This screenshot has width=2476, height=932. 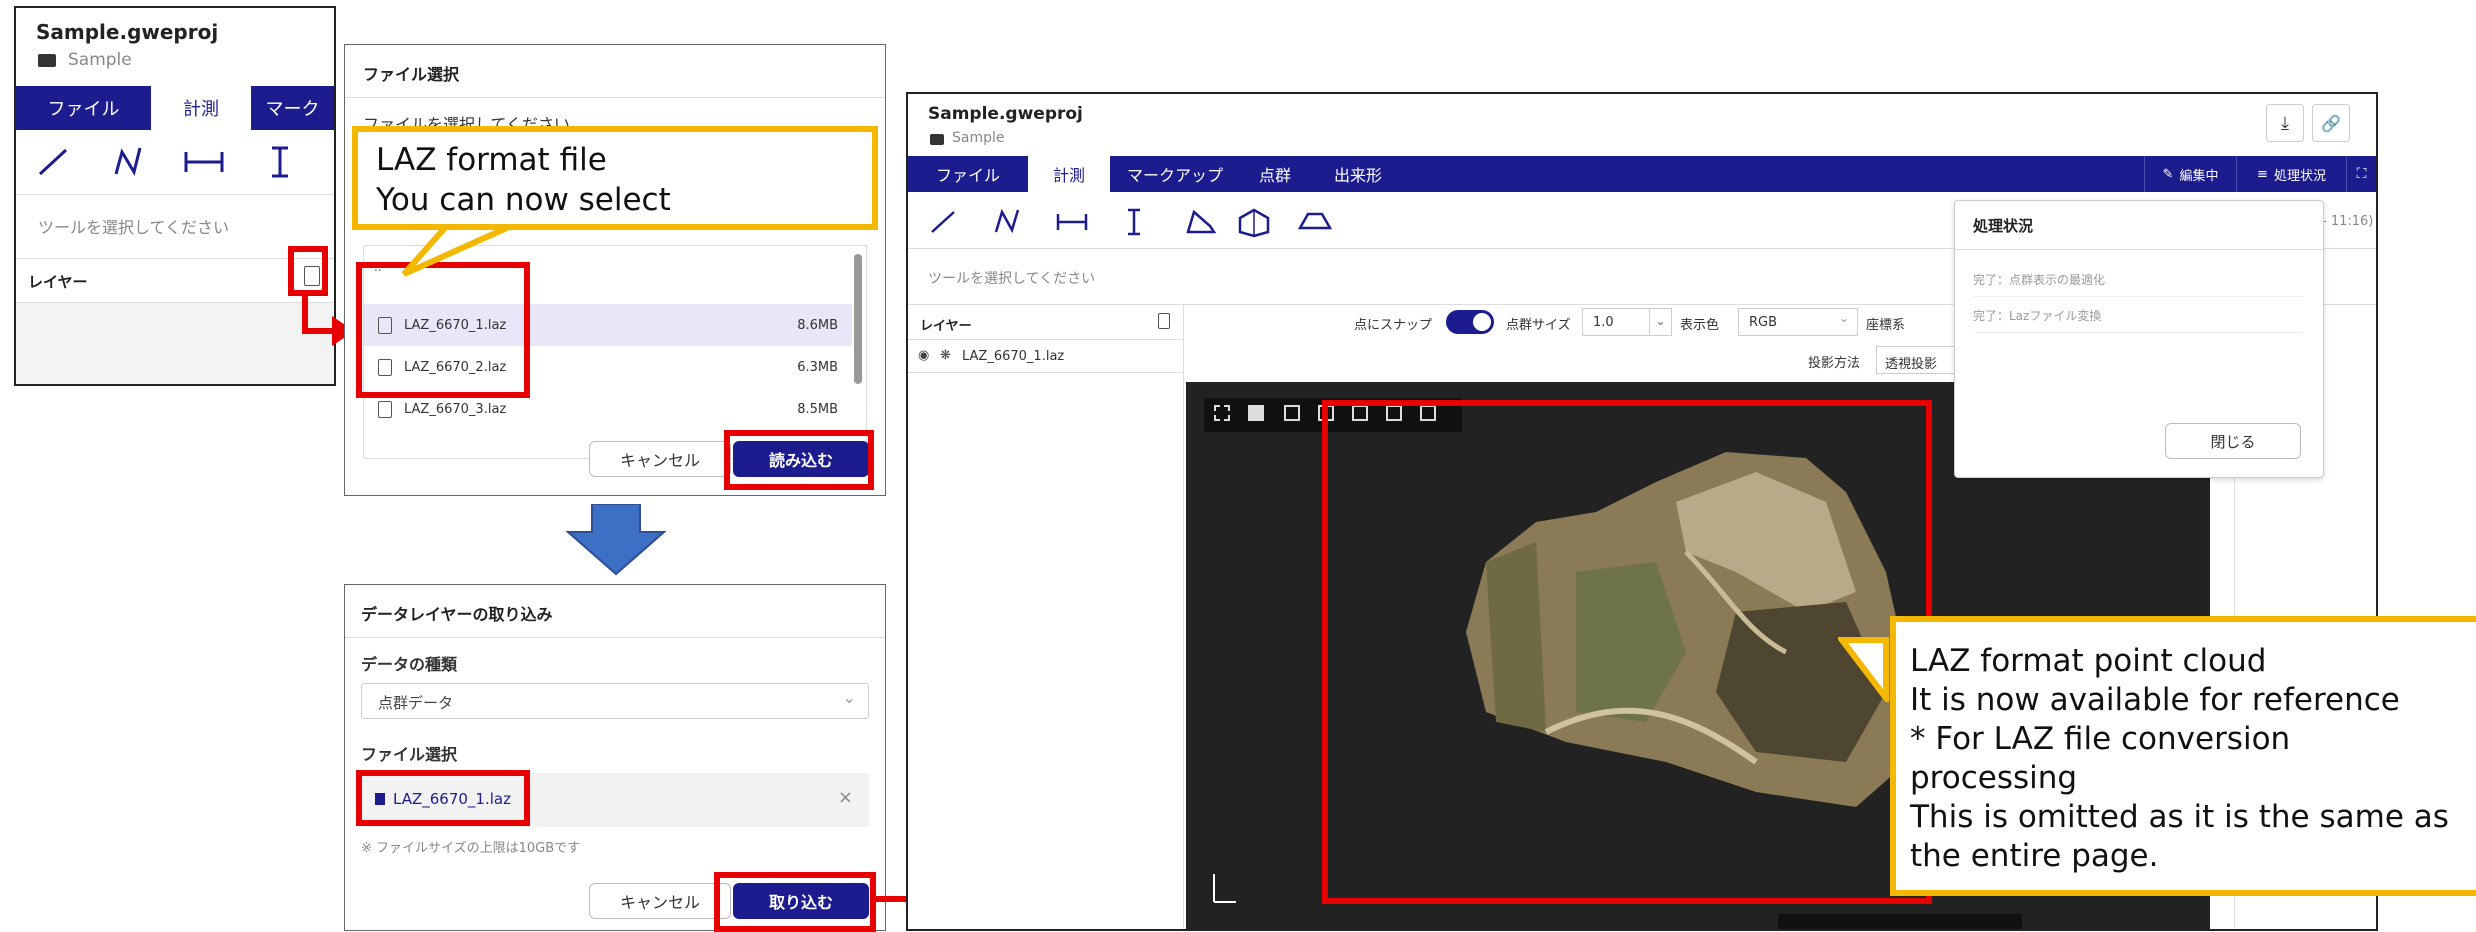 I want to click on callout-line: the entire page., so click(x=2034, y=856).